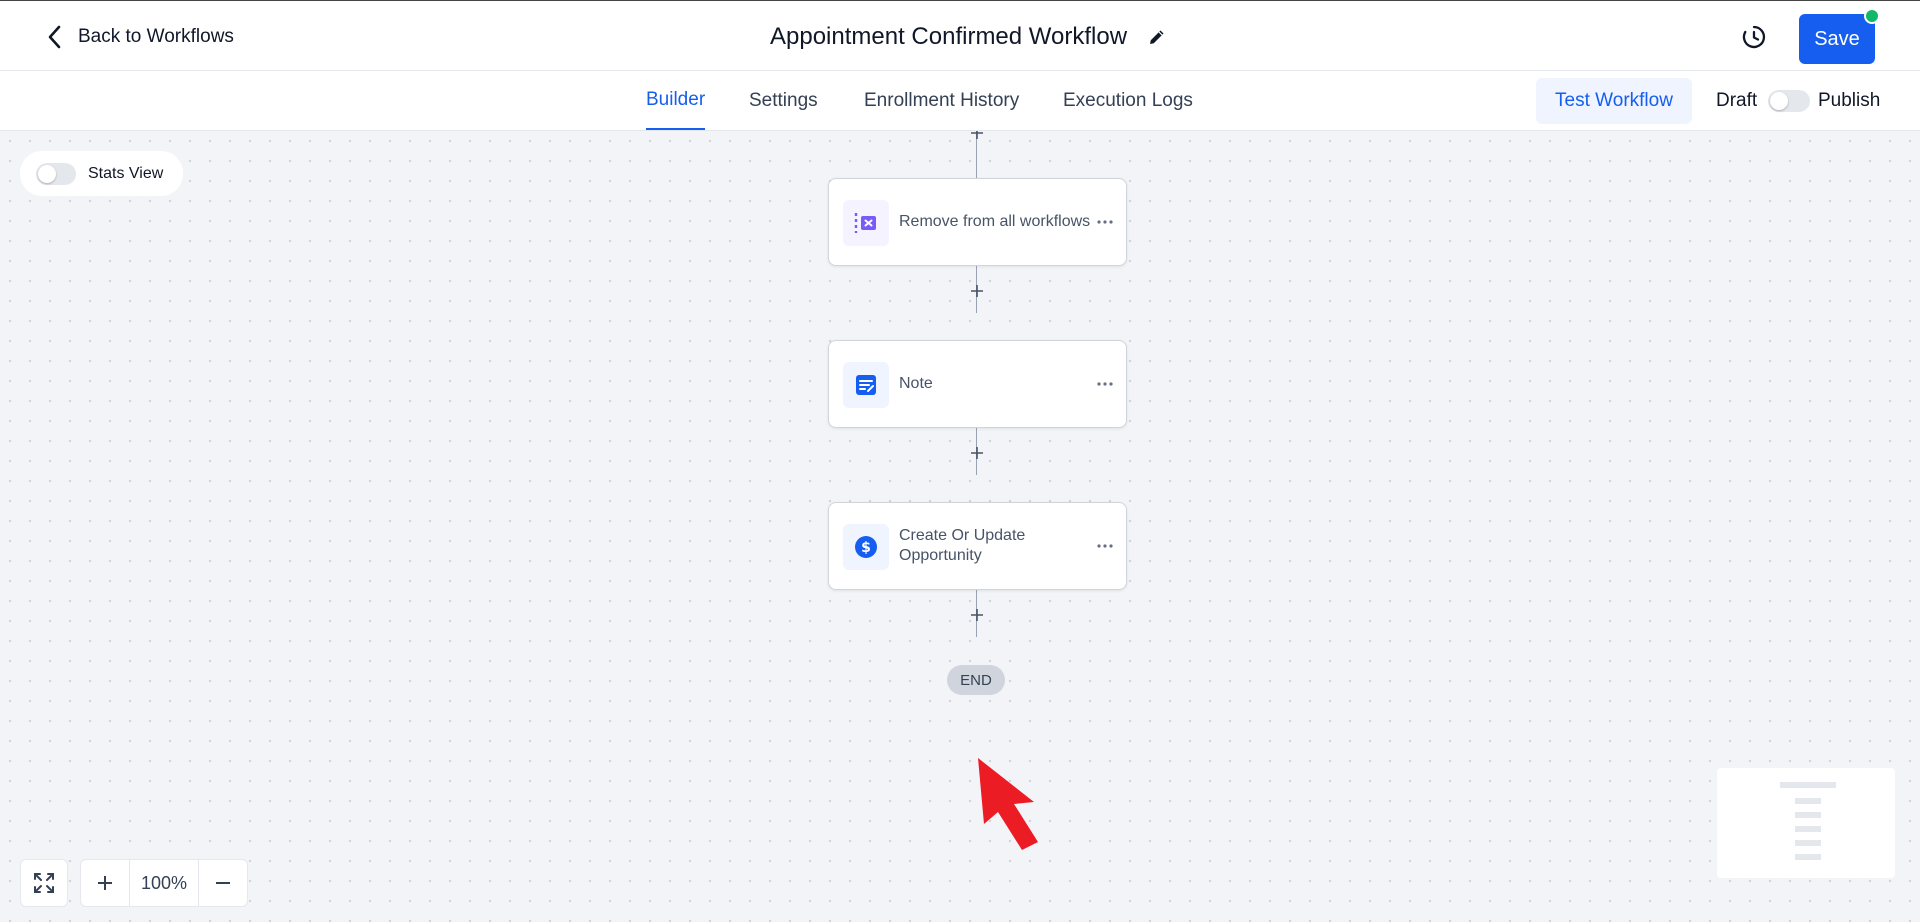  Describe the element at coordinates (1157, 37) in the screenshot. I see `pencil-icon` at that location.